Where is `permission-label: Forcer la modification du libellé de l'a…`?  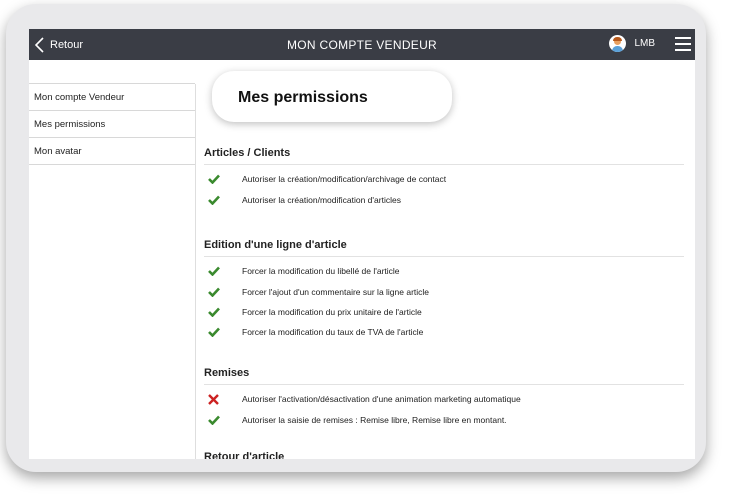
permission-label: Forcer la modification du libellé de l'a… is located at coordinates (321, 271).